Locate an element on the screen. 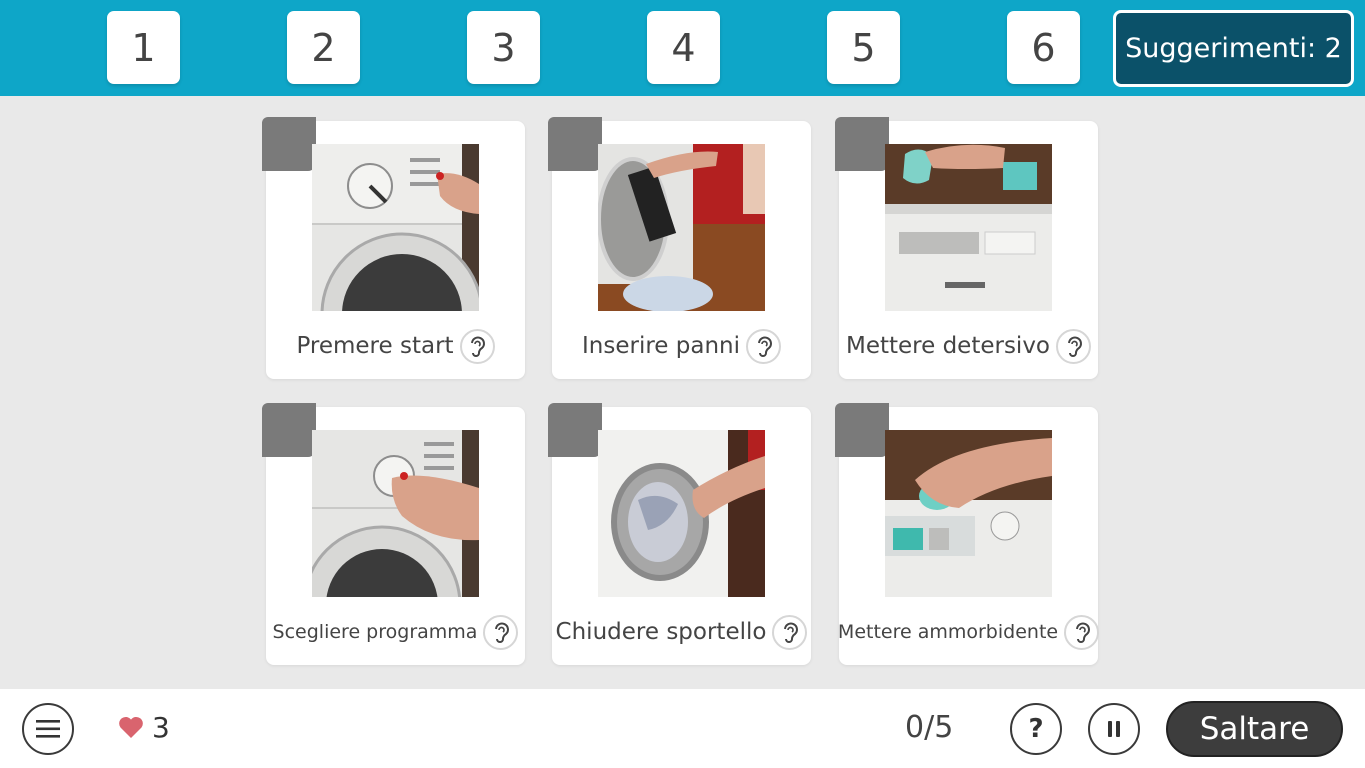  lives-indicator: 3 is located at coordinates (144, 727).